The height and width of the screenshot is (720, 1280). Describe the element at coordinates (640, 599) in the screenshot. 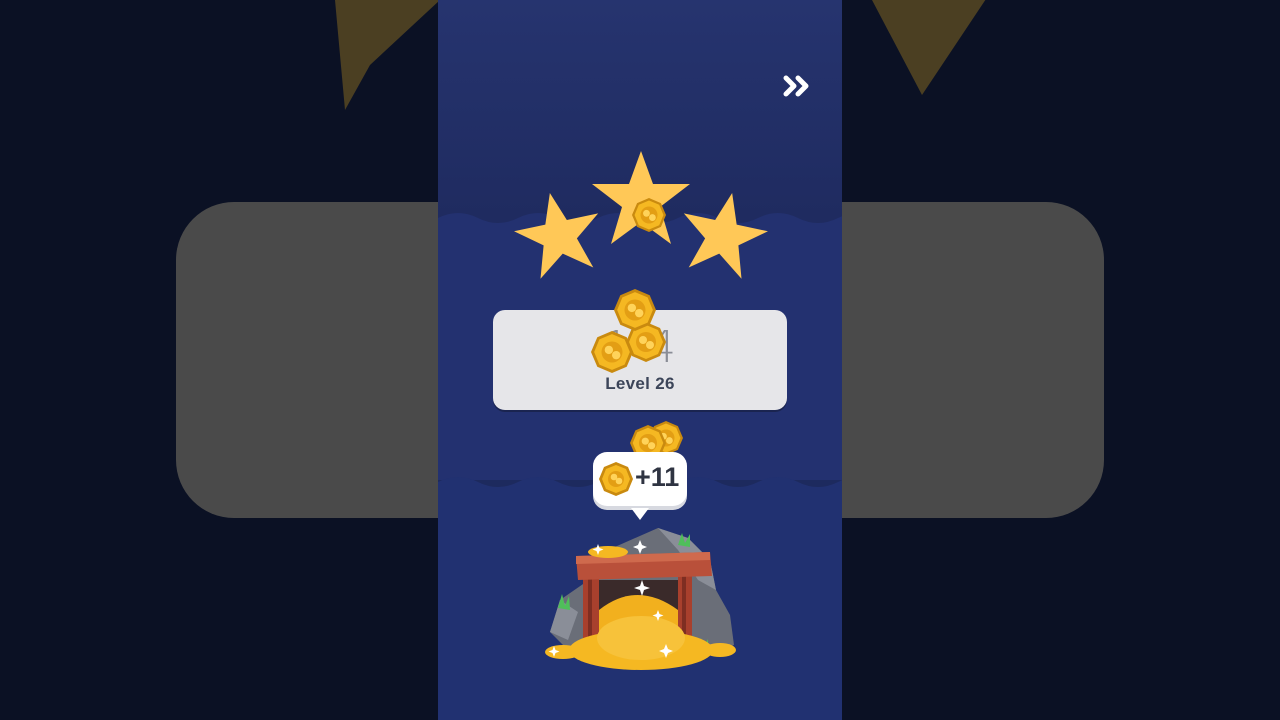

I see `gold-mine-icon` at that location.